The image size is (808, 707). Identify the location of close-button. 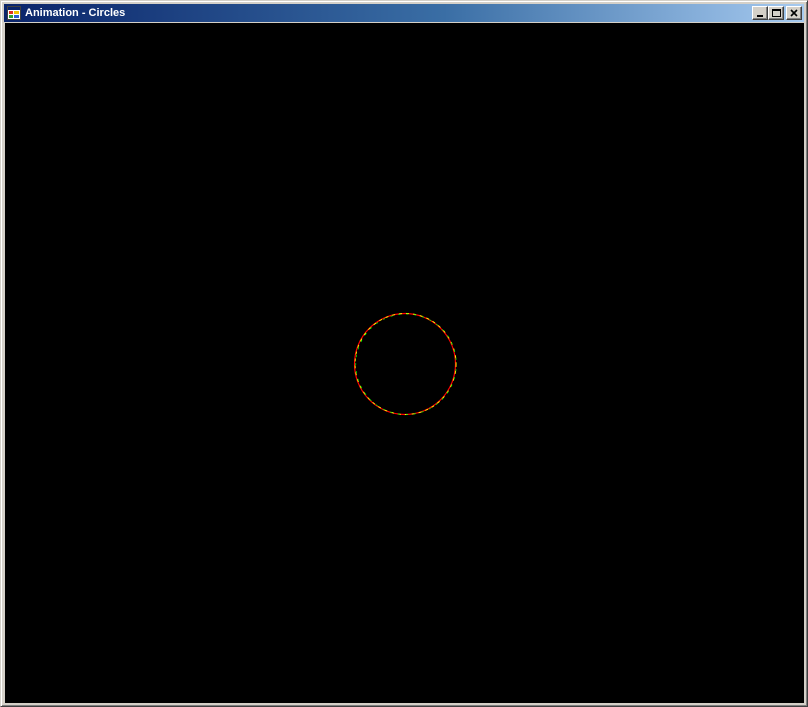
(794, 13).